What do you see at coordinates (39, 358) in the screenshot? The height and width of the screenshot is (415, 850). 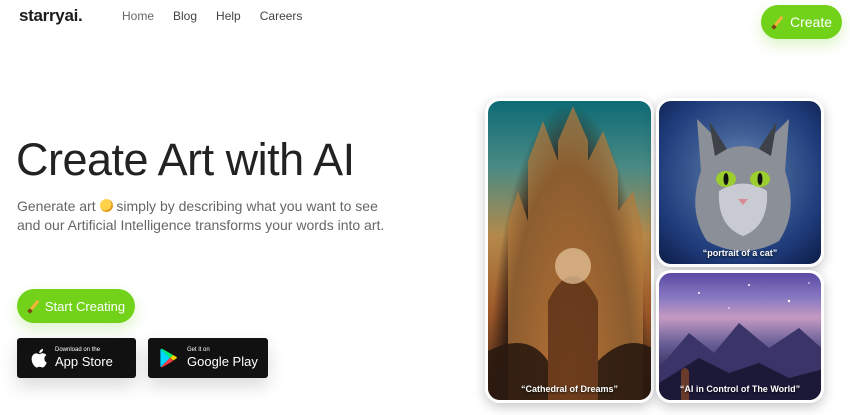 I see `apple-icon` at bounding box center [39, 358].